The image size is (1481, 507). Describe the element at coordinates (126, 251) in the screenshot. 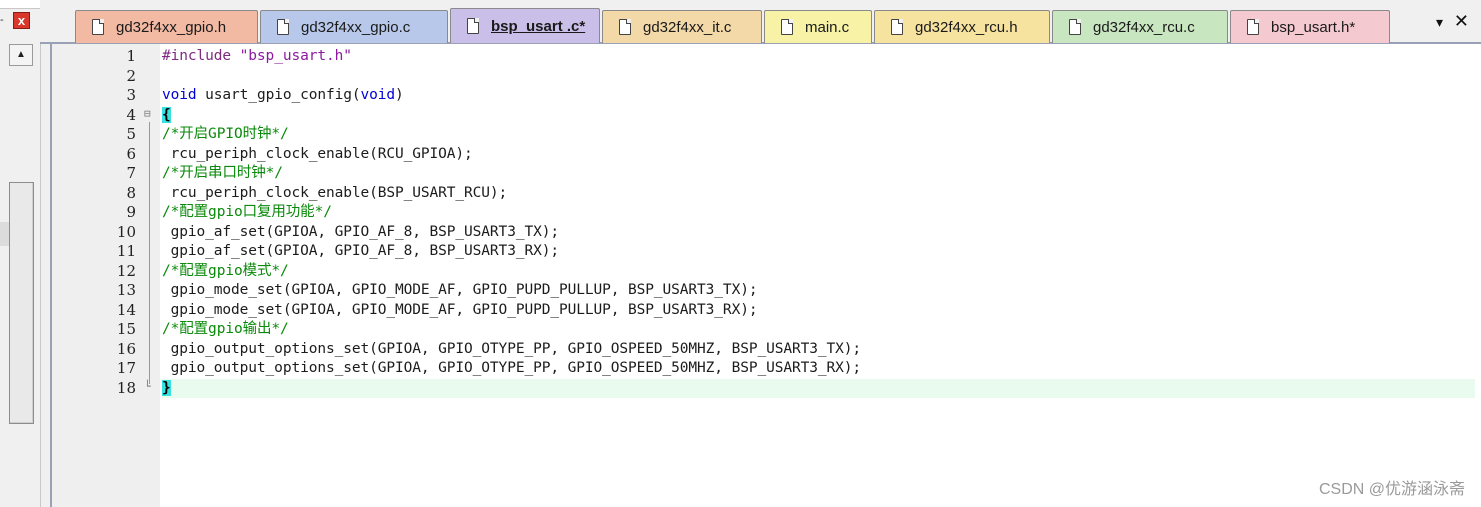

I see `line-number: 11` at that location.